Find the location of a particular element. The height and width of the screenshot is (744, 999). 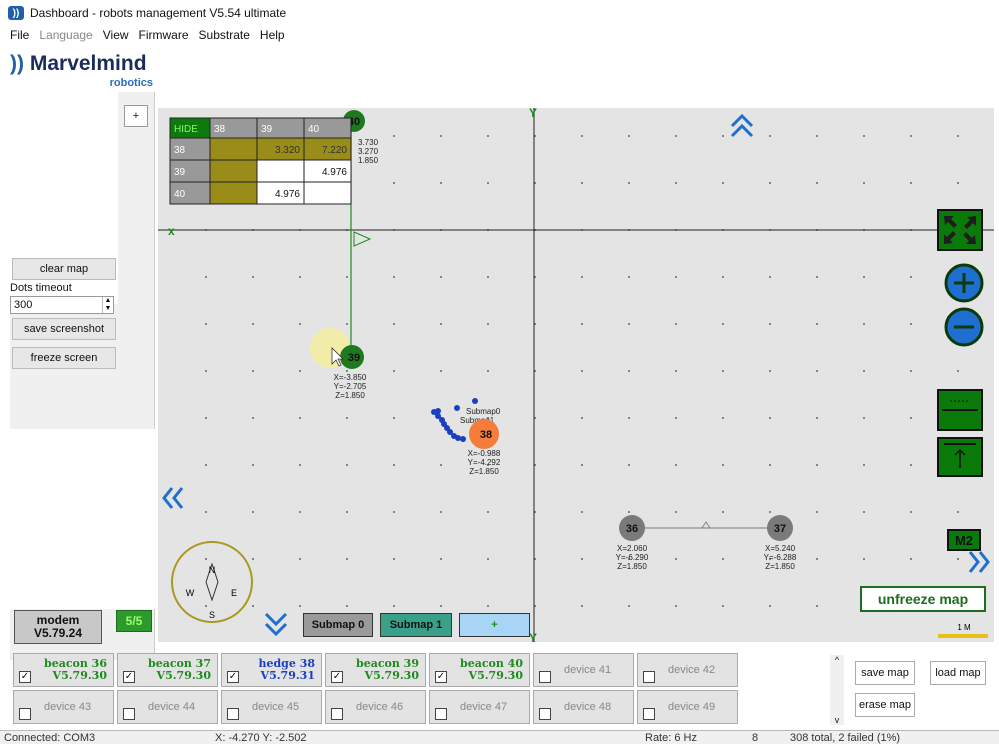

direction-arrow is located at coordinates (362, 239).